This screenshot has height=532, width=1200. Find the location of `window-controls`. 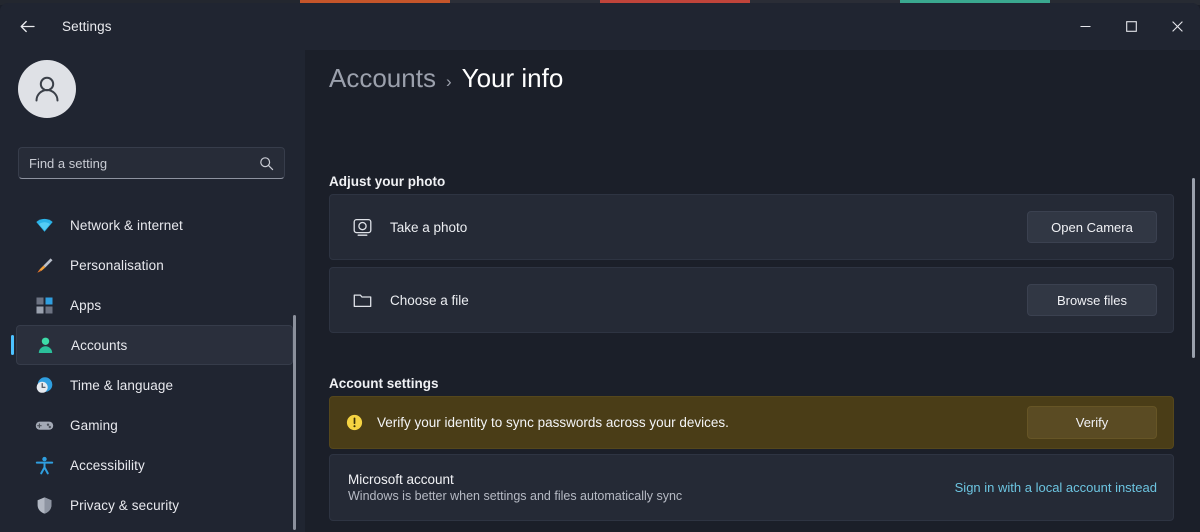

window-controls is located at coordinates (1131, 26).